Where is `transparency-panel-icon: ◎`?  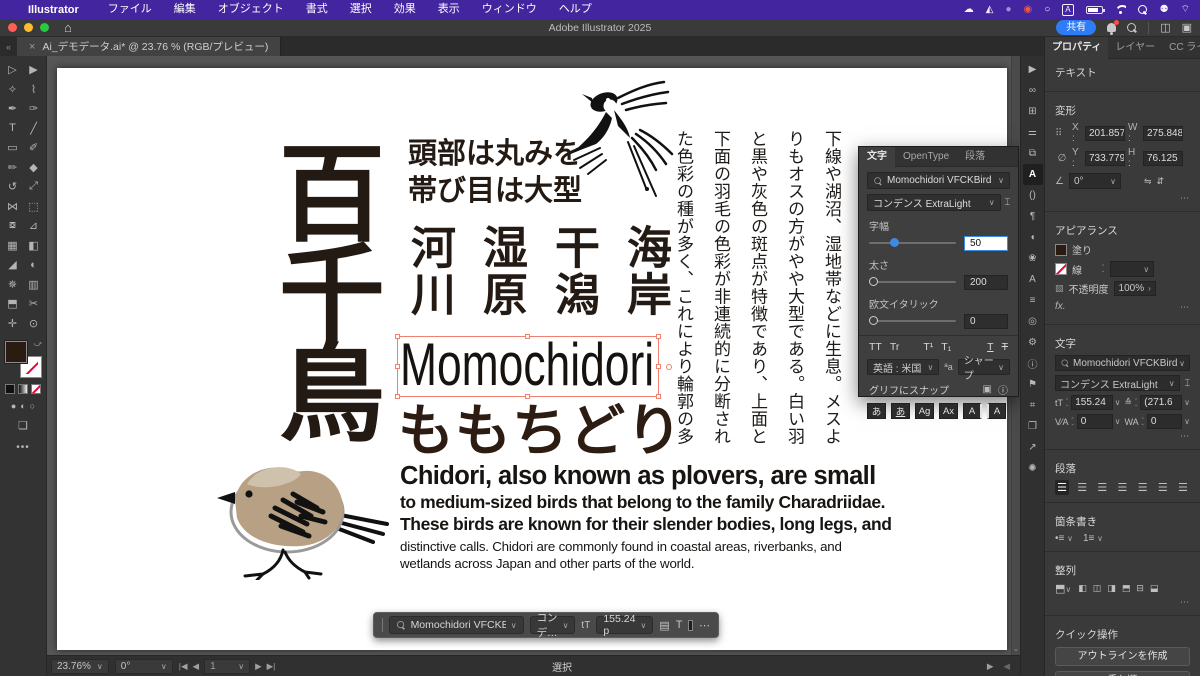
transparency-panel-icon: ◎ is located at coordinates (1033, 321).